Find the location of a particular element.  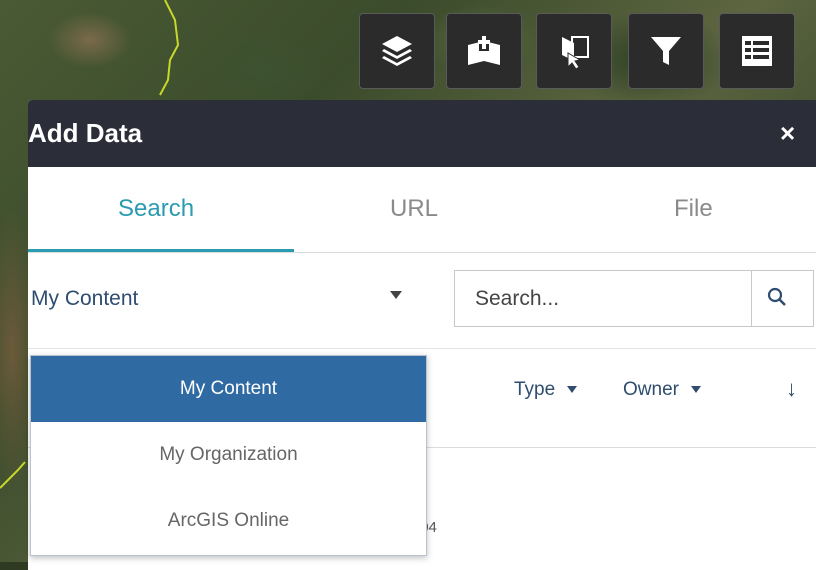

layers-button is located at coordinates (397, 51).